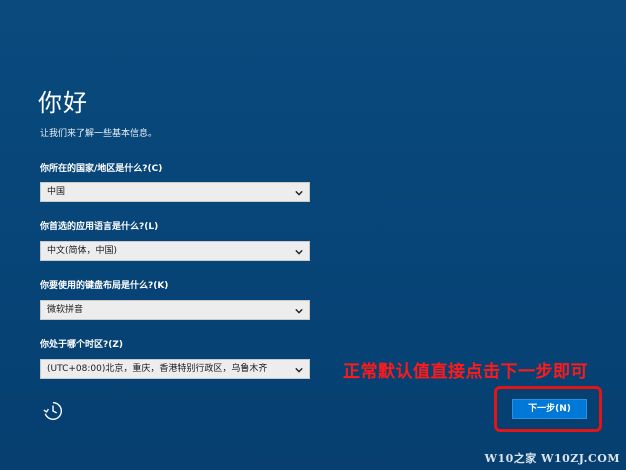 The height and width of the screenshot is (470, 626). I want to click on country-value: 中国, so click(56, 192).